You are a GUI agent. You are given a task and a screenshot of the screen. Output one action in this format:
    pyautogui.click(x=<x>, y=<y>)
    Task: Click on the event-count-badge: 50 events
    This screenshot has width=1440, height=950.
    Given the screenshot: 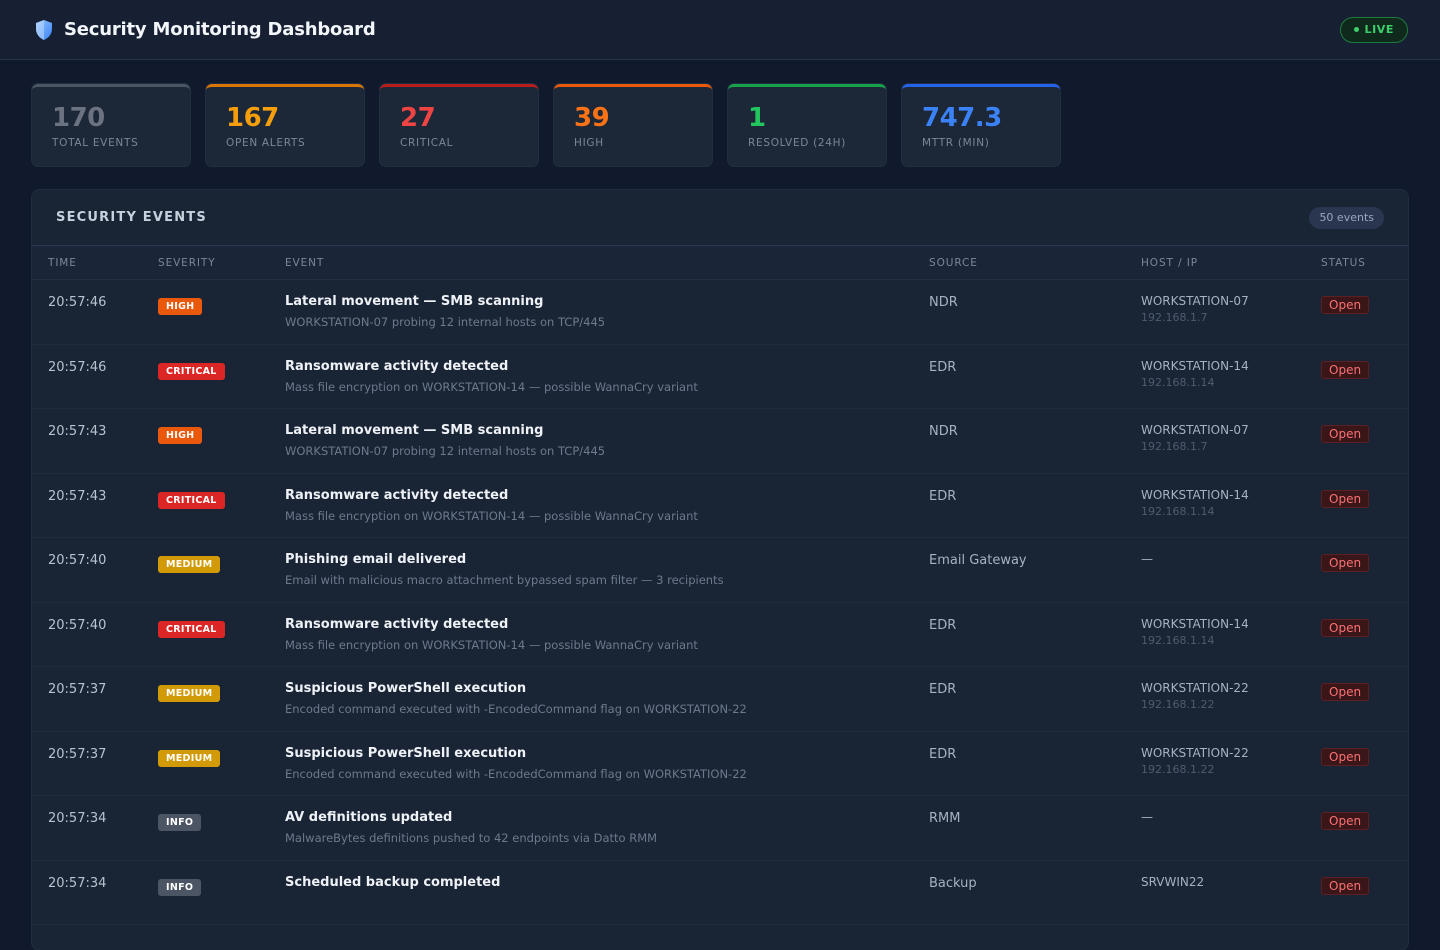 What is the action you would take?
    pyautogui.click(x=1346, y=217)
    